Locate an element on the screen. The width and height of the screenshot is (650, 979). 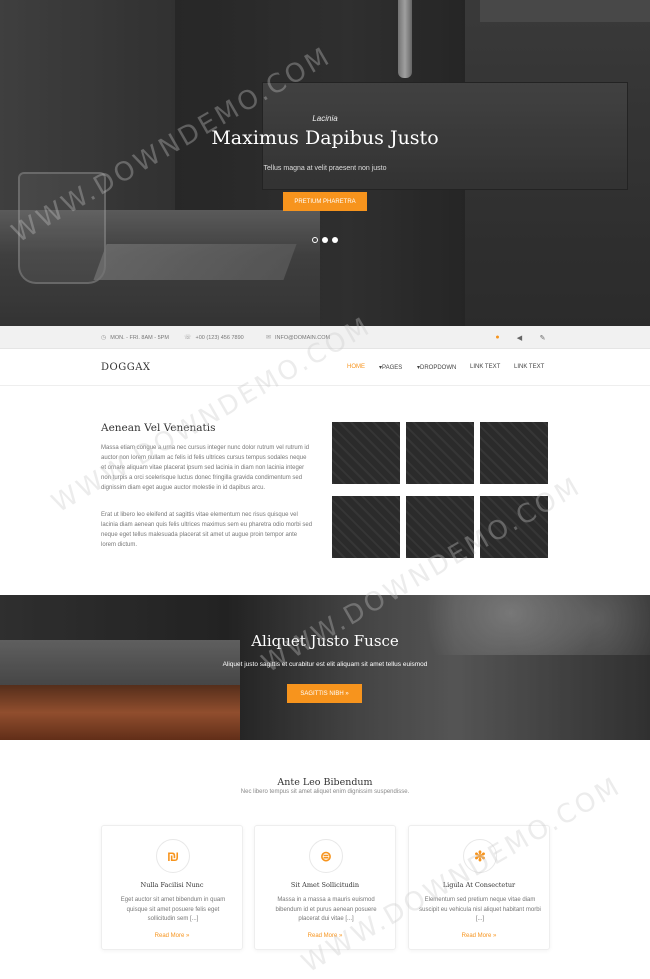
email-info: ✉ INFO@DOMAIN.COM is located at coordinates (298, 337).